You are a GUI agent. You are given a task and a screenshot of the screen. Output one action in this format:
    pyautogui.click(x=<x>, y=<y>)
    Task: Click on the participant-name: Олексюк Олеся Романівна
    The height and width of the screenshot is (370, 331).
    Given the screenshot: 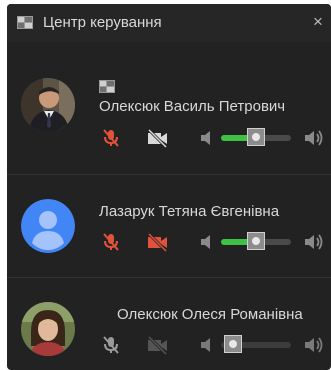 What is the action you would take?
    pyautogui.click(x=210, y=314)
    